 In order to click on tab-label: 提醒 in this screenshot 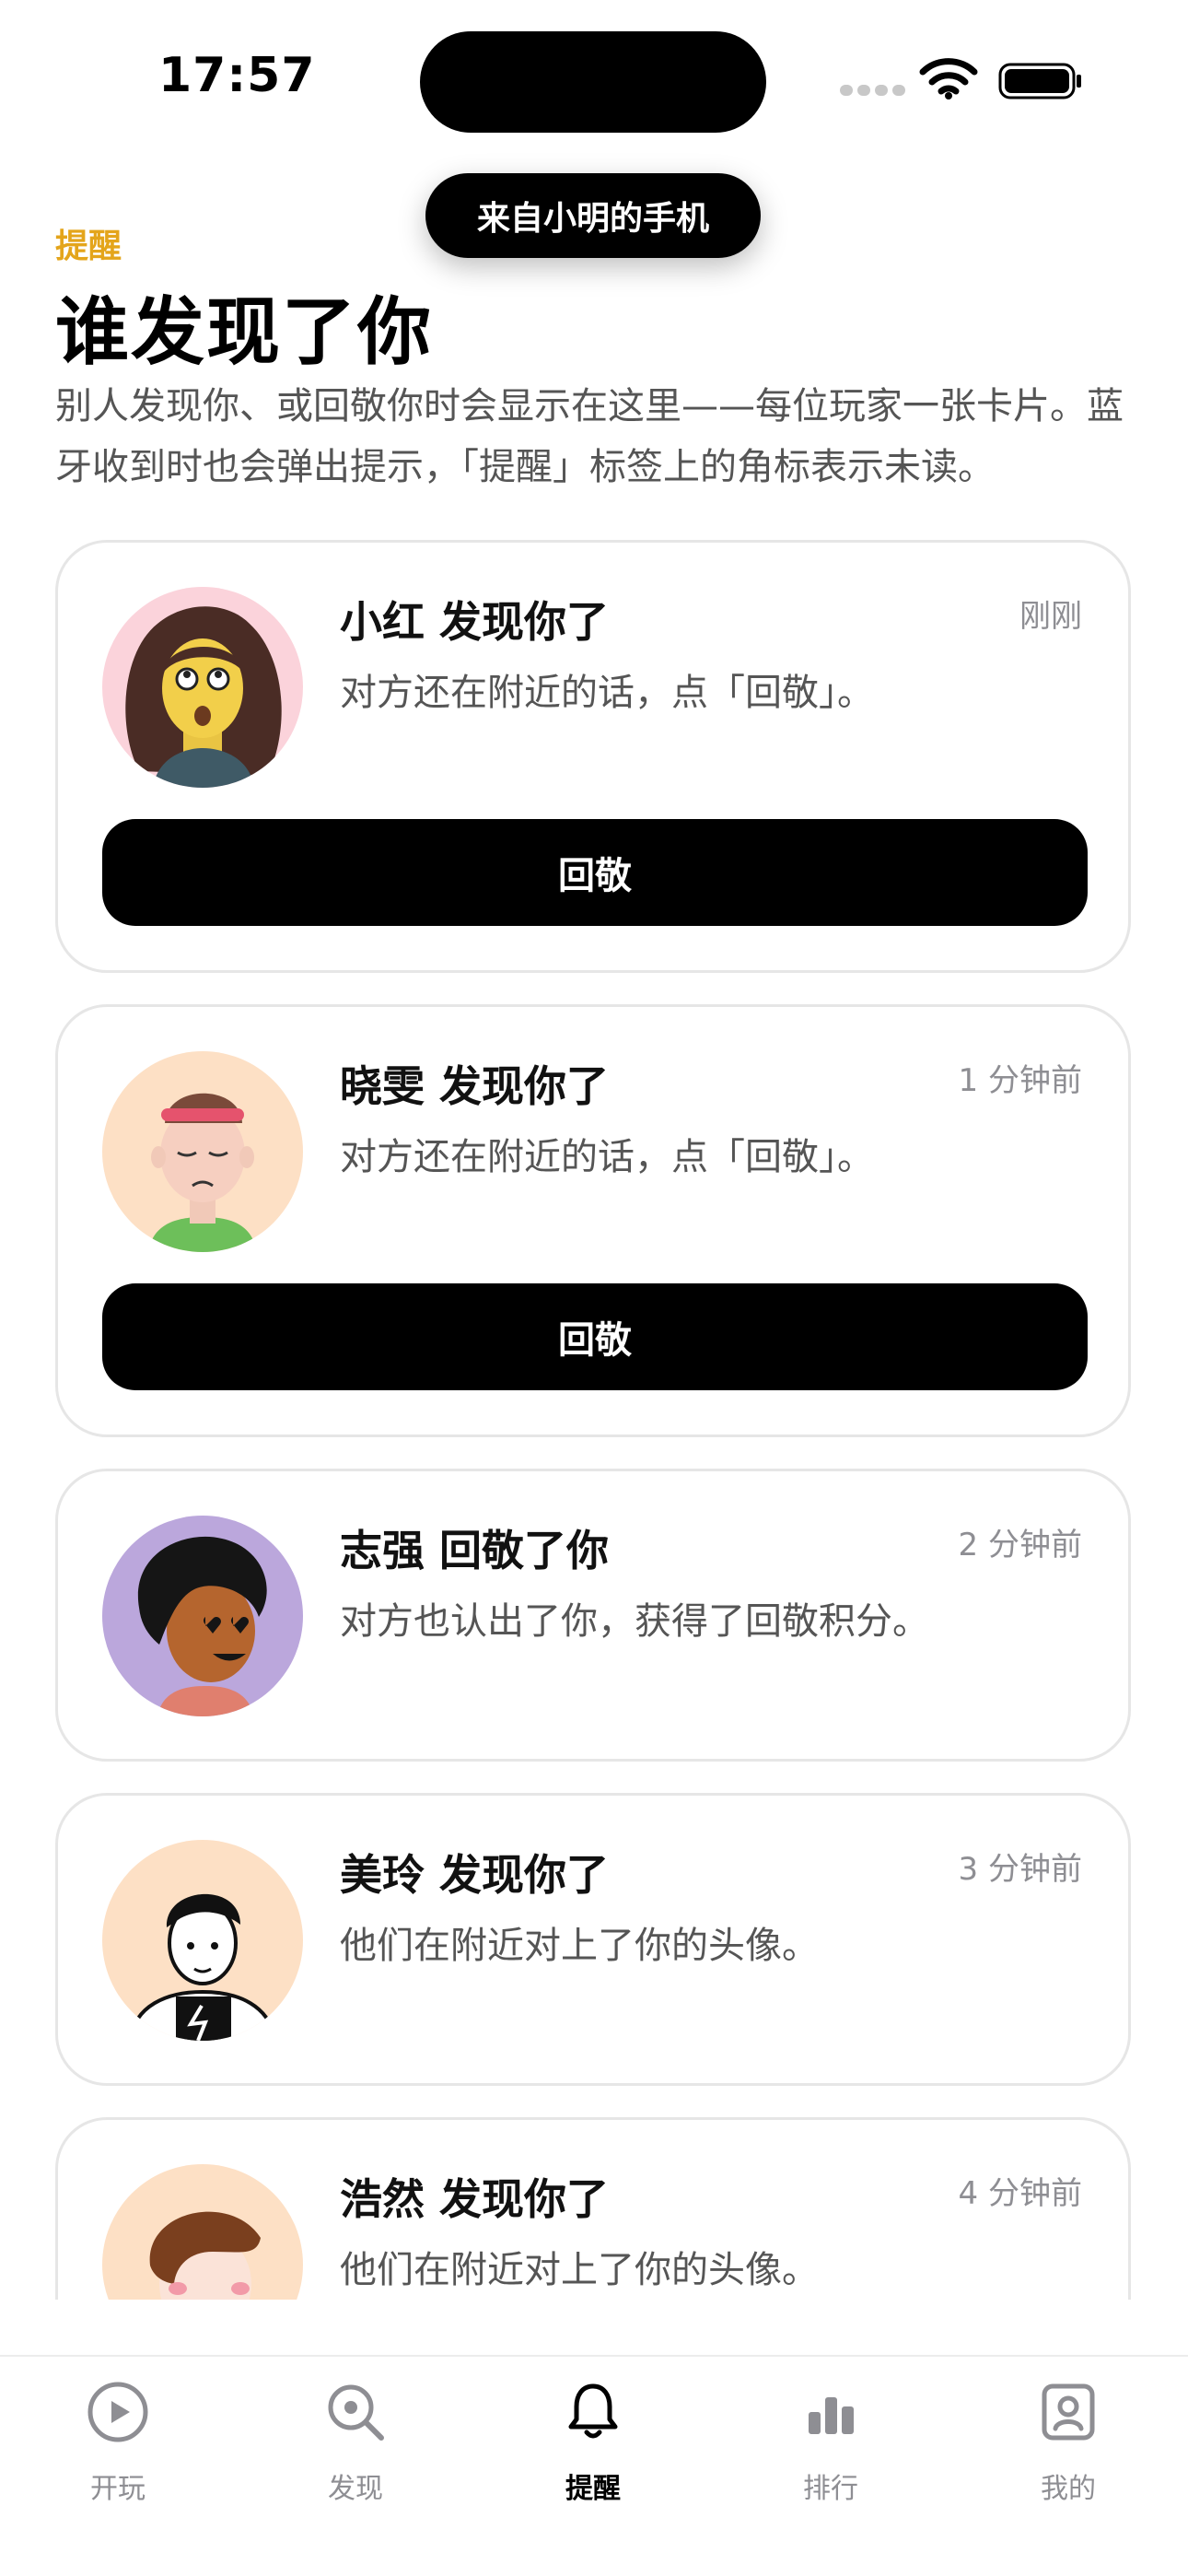, I will do `click(593, 2489)`.